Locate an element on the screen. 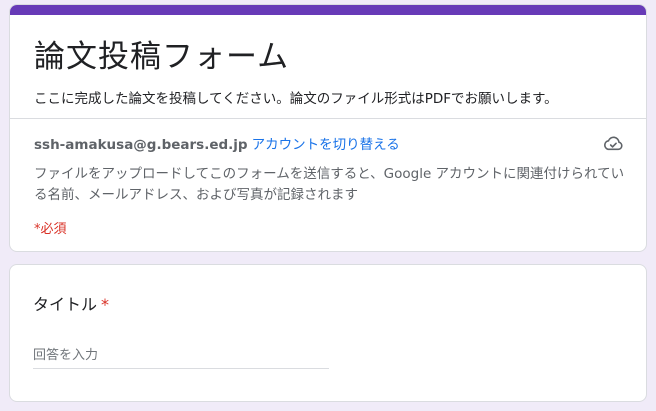 Image resolution: width=656 pixels, height=411 pixels. account-row: ssh-amakusa@g.bears.ed.jp アカウントを切り替える is located at coordinates (329, 144).